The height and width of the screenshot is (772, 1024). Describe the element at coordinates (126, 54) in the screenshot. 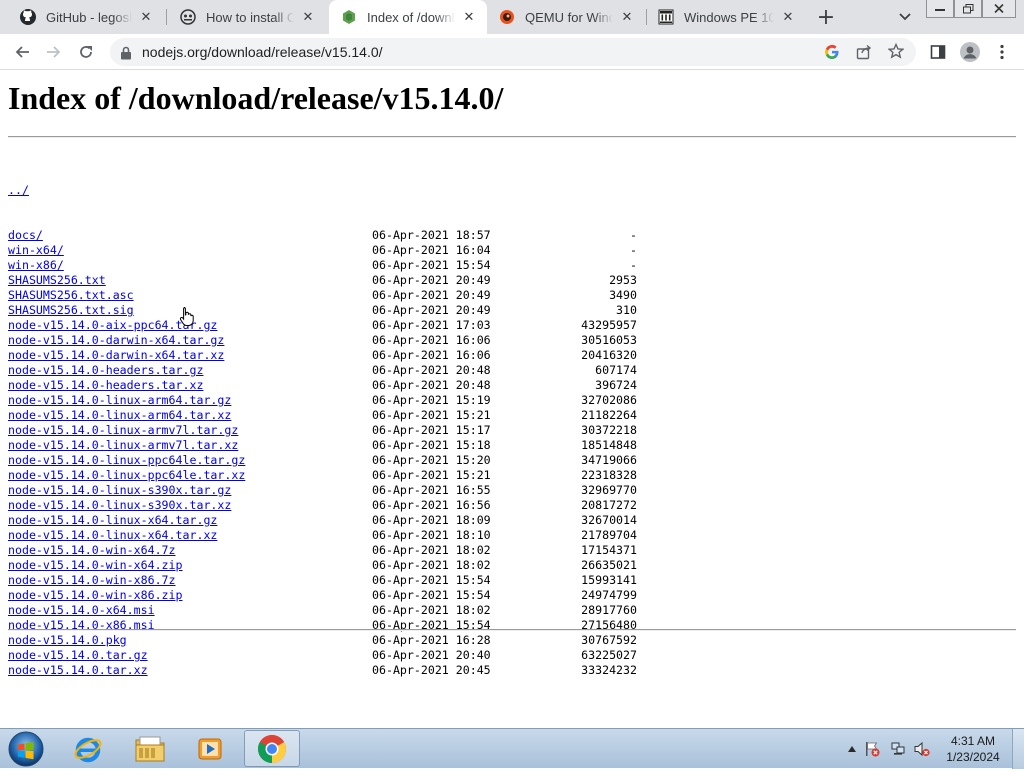

I see `lock-icon` at that location.